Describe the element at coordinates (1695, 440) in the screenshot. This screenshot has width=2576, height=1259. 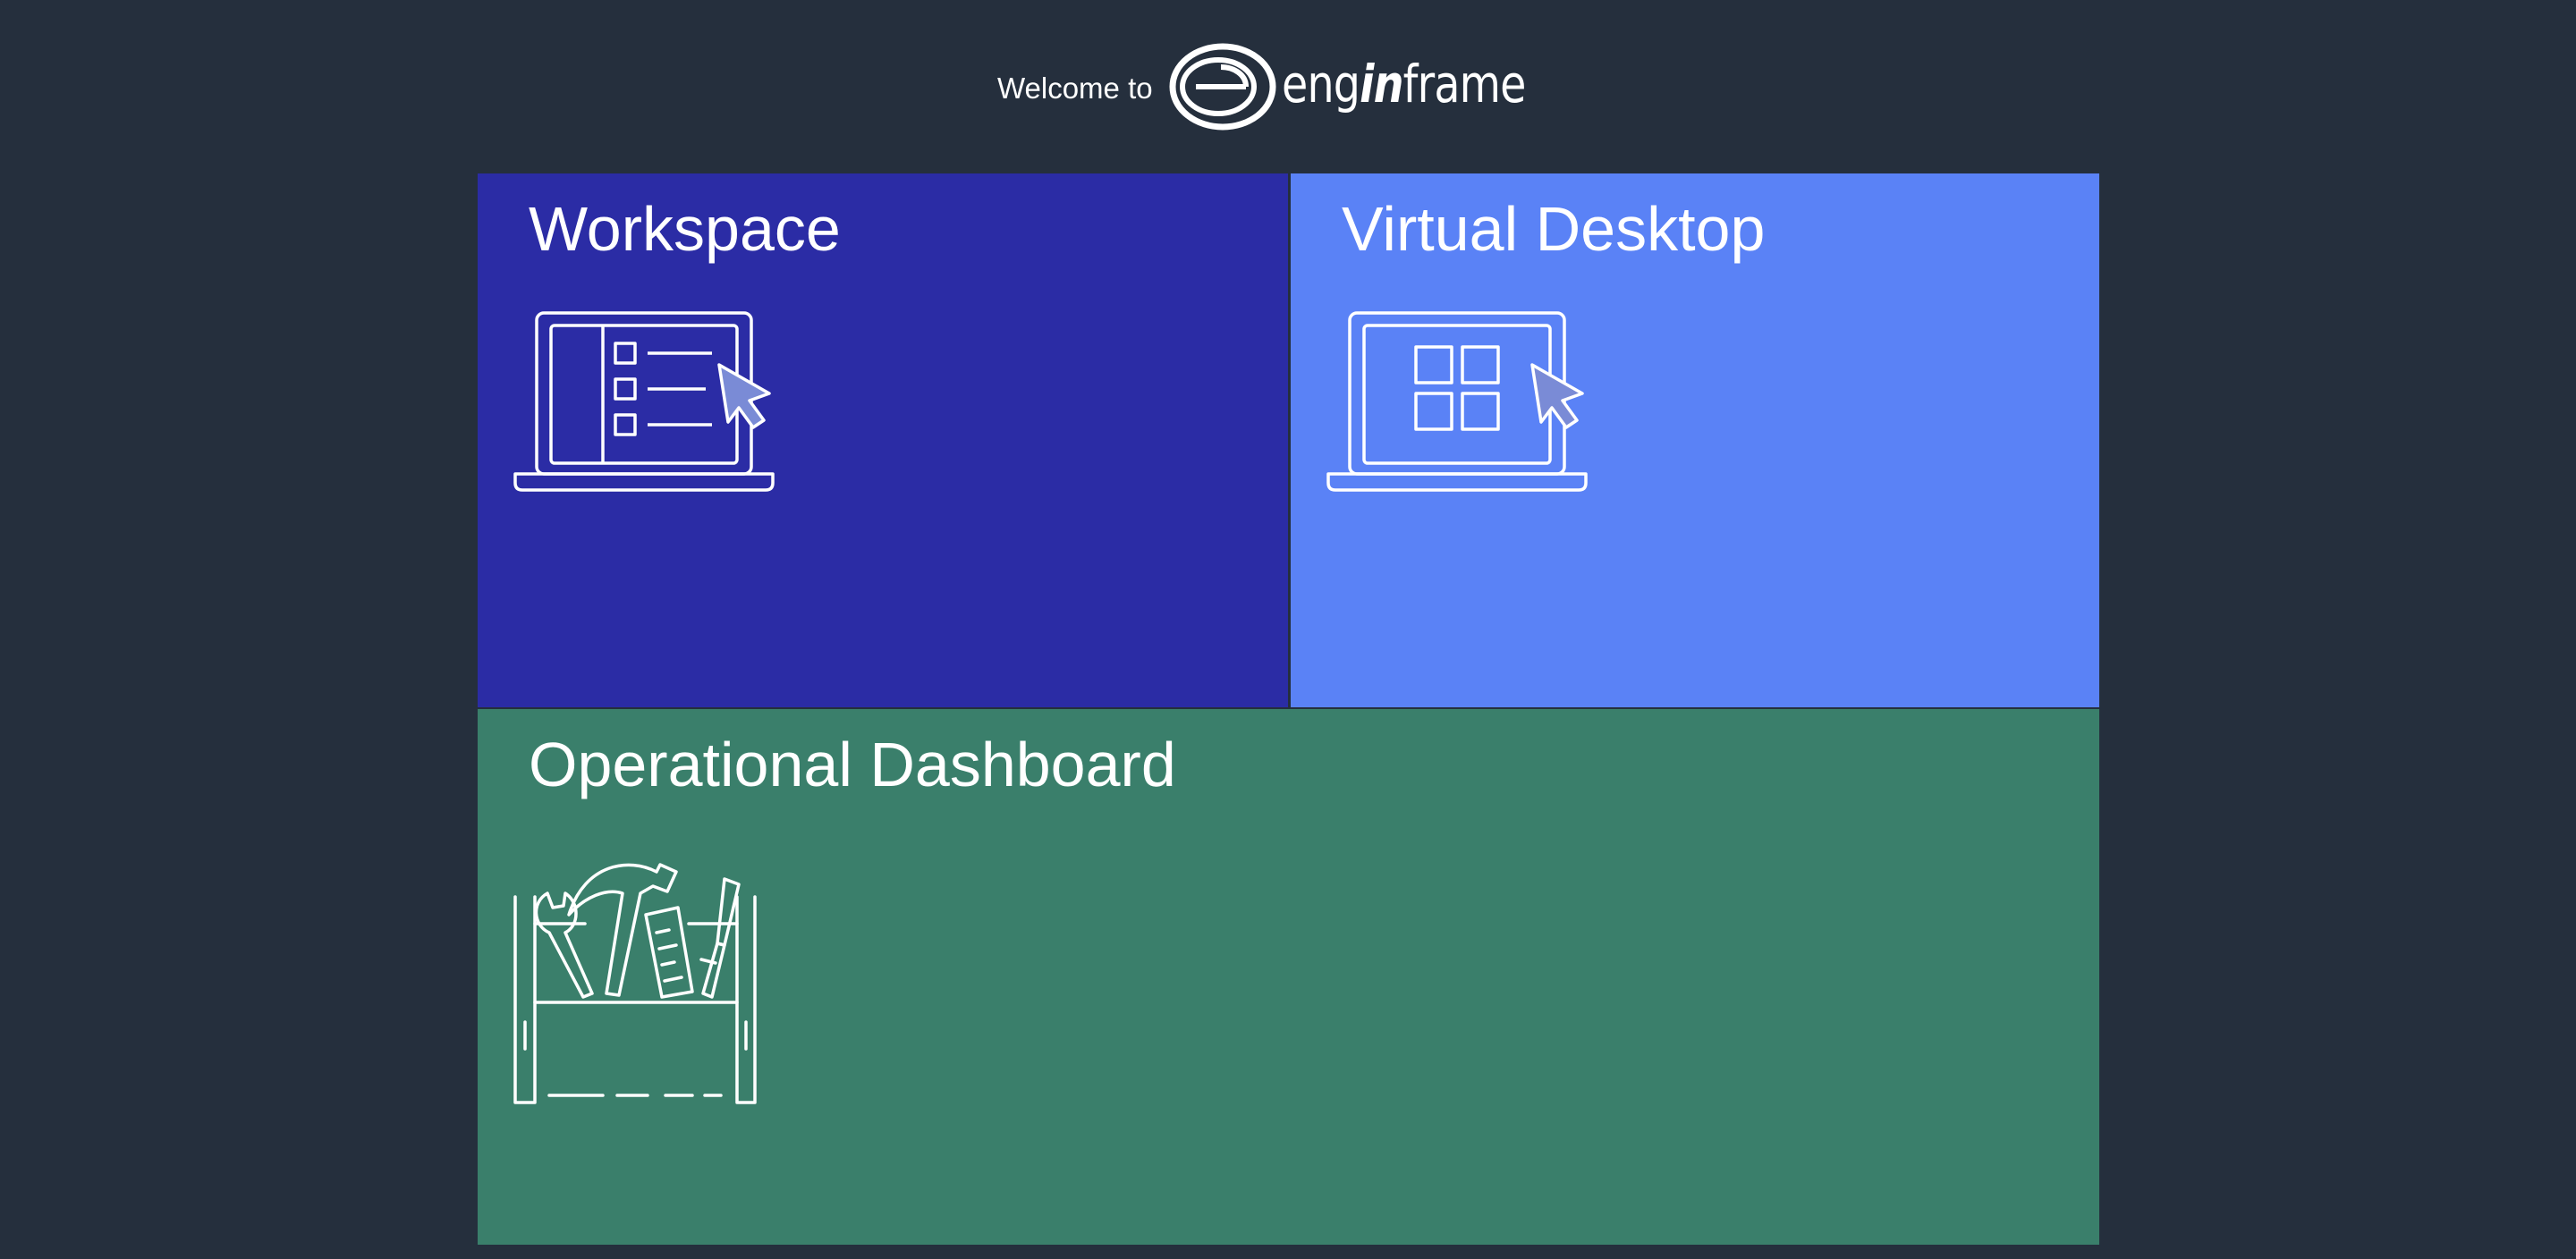
I see `virtual-desktop-tile: Virtual Desktop` at that location.